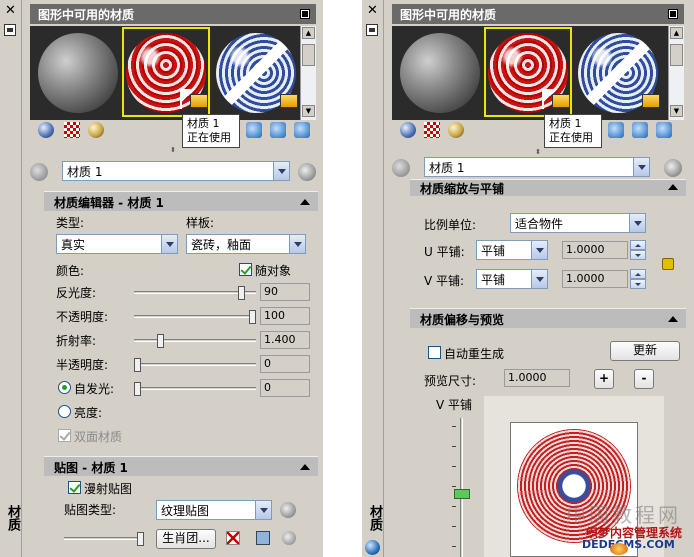 Image resolution: width=694 pixels, height=557 pixels. Describe the element at coordinates (645, 351) in the screenshot. I see `update-button: 更新` at that location.